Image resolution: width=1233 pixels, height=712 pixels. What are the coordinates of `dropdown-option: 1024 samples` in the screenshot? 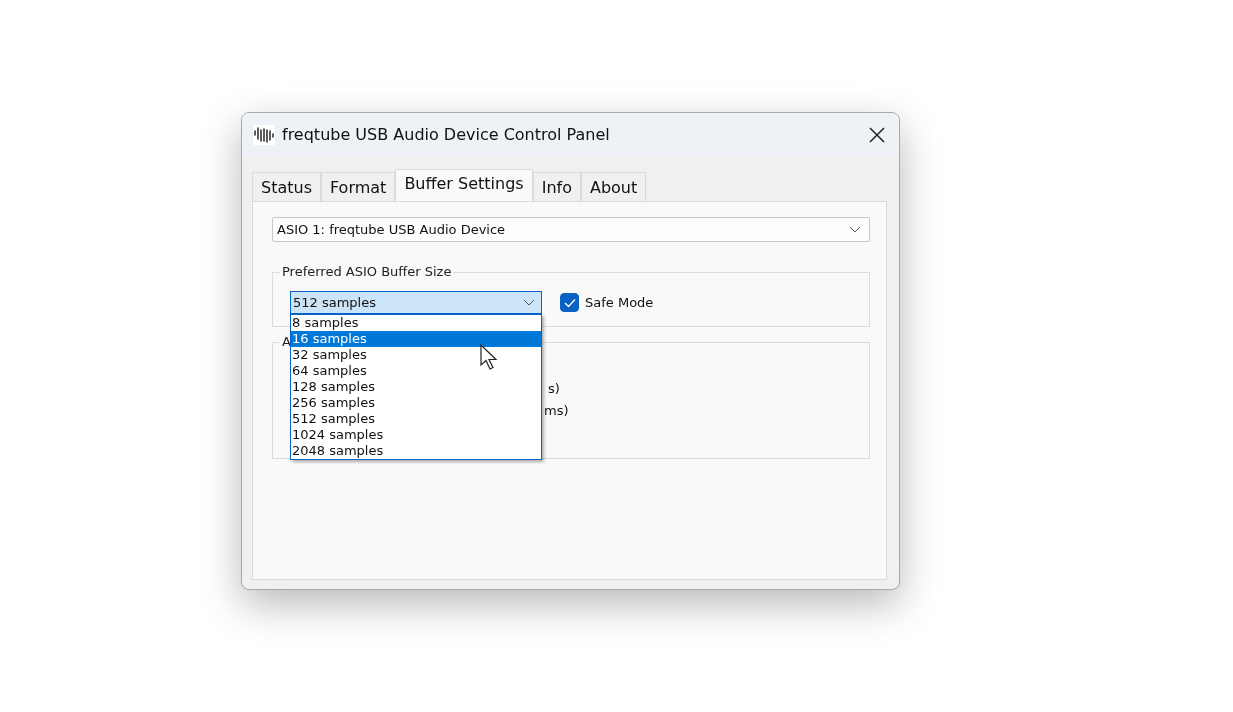 It's located at (416, 435).